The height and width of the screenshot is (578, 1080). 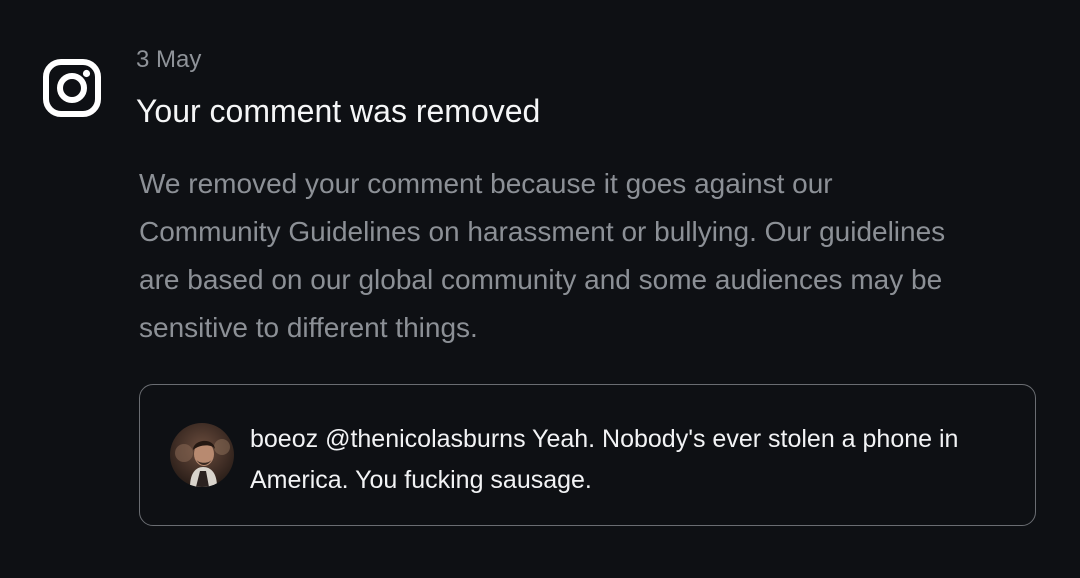 What do you see at coordinates (421, 480) in the screenshot?
I see `comment-line: America. You fucking sausage.` at bounding box center [421, 480].